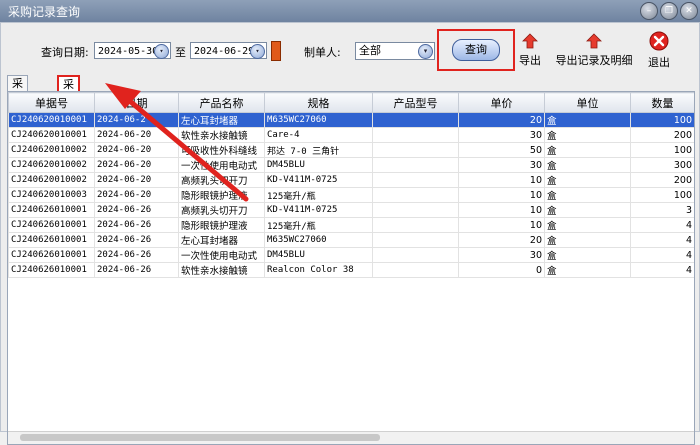  I want to click on window-title: 采购记录查询, so click(44, 12).